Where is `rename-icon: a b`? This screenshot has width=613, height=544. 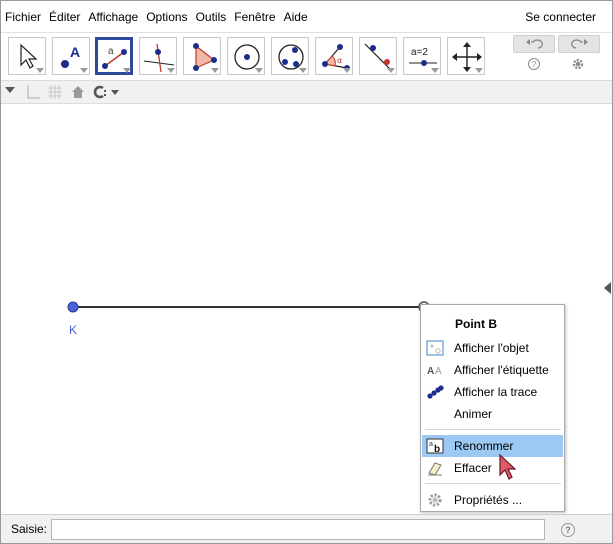 rename-icon: a b is located at coordinates (435, 446).